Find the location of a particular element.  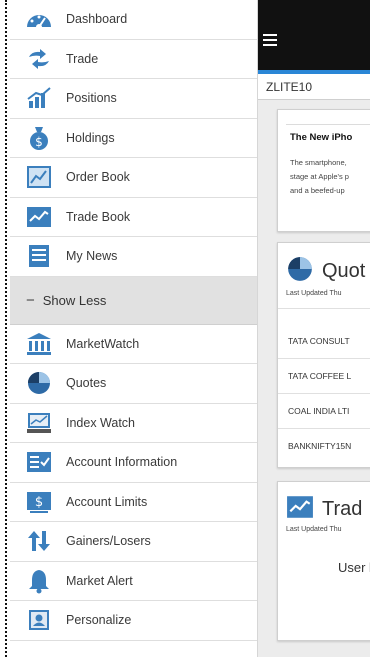

quote-row: BANKNIFTY15N is located at coordinates (324, 444).